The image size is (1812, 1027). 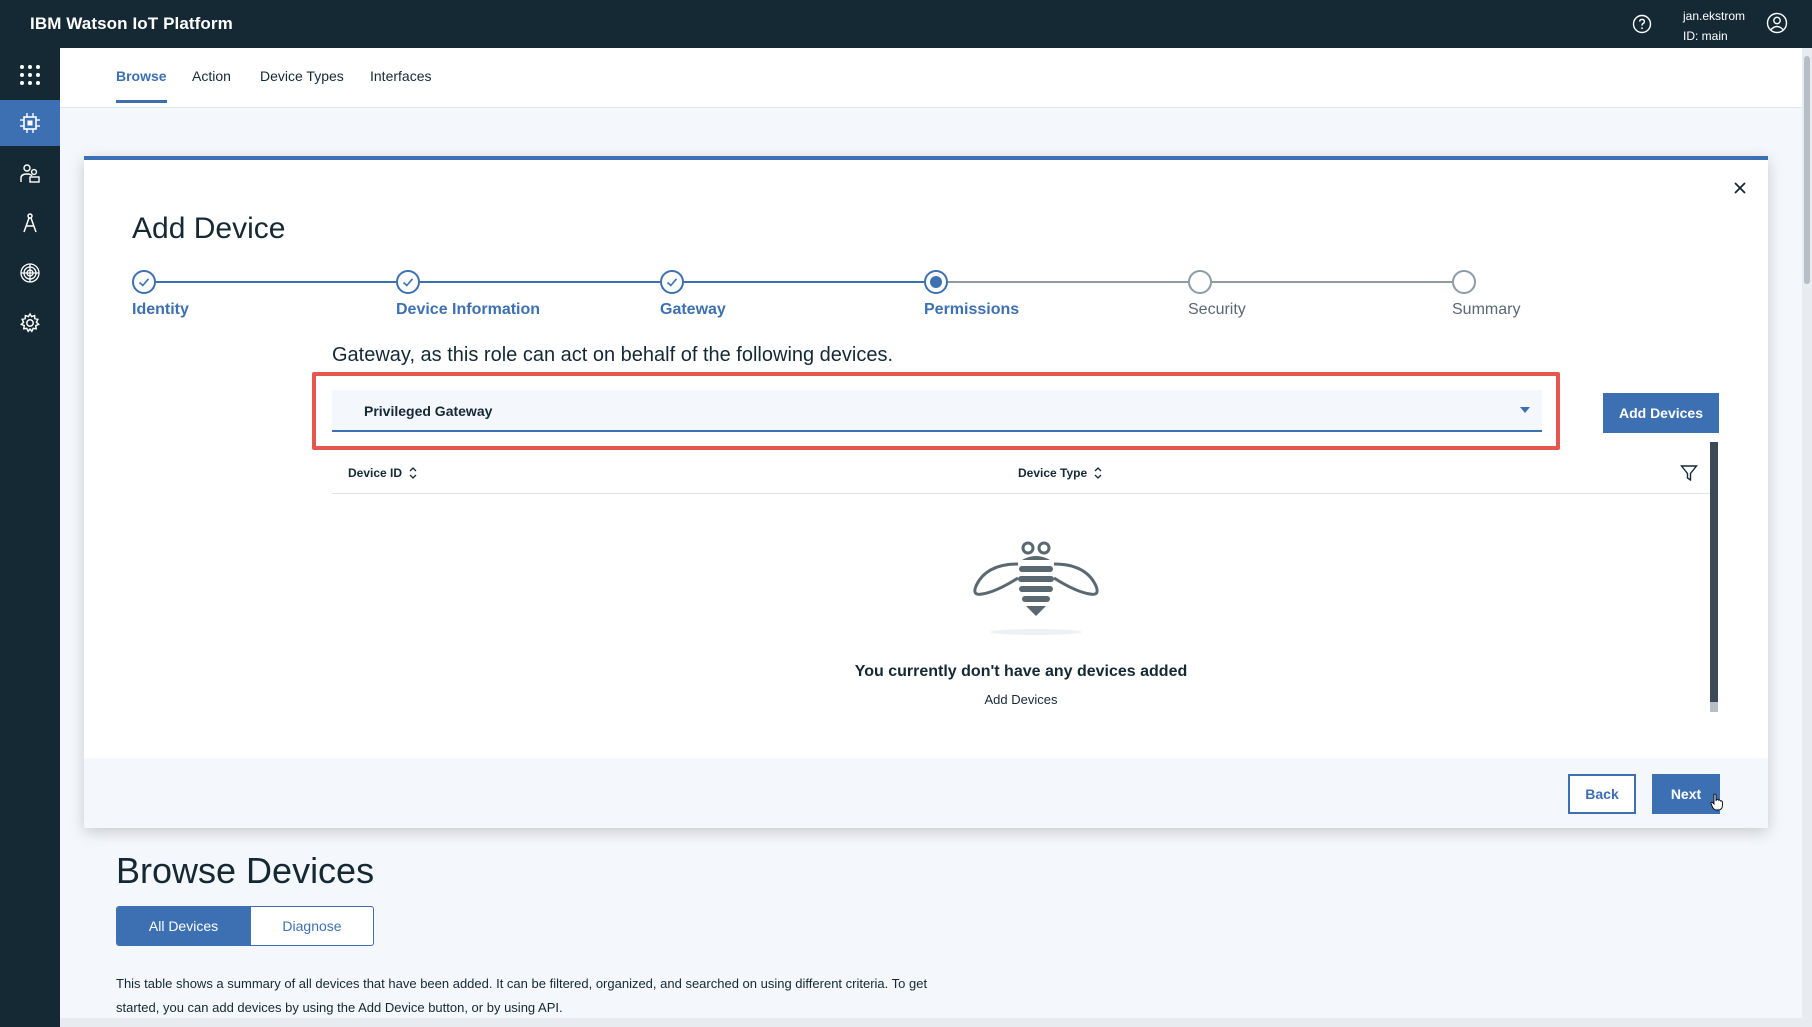 I want to click on highlight-annotation: Privileged Gateway, so click(x=936, y=411).